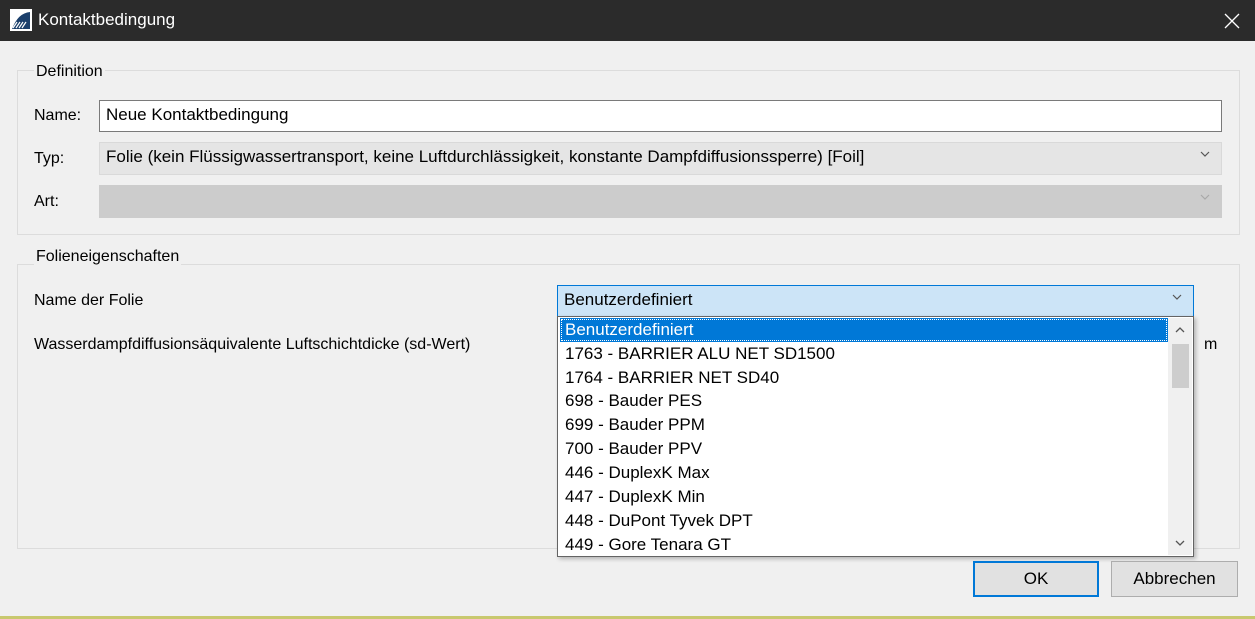 This screenshot has height=619, width=1255. I want to click on ok-button: OK, so click(1036, 579).